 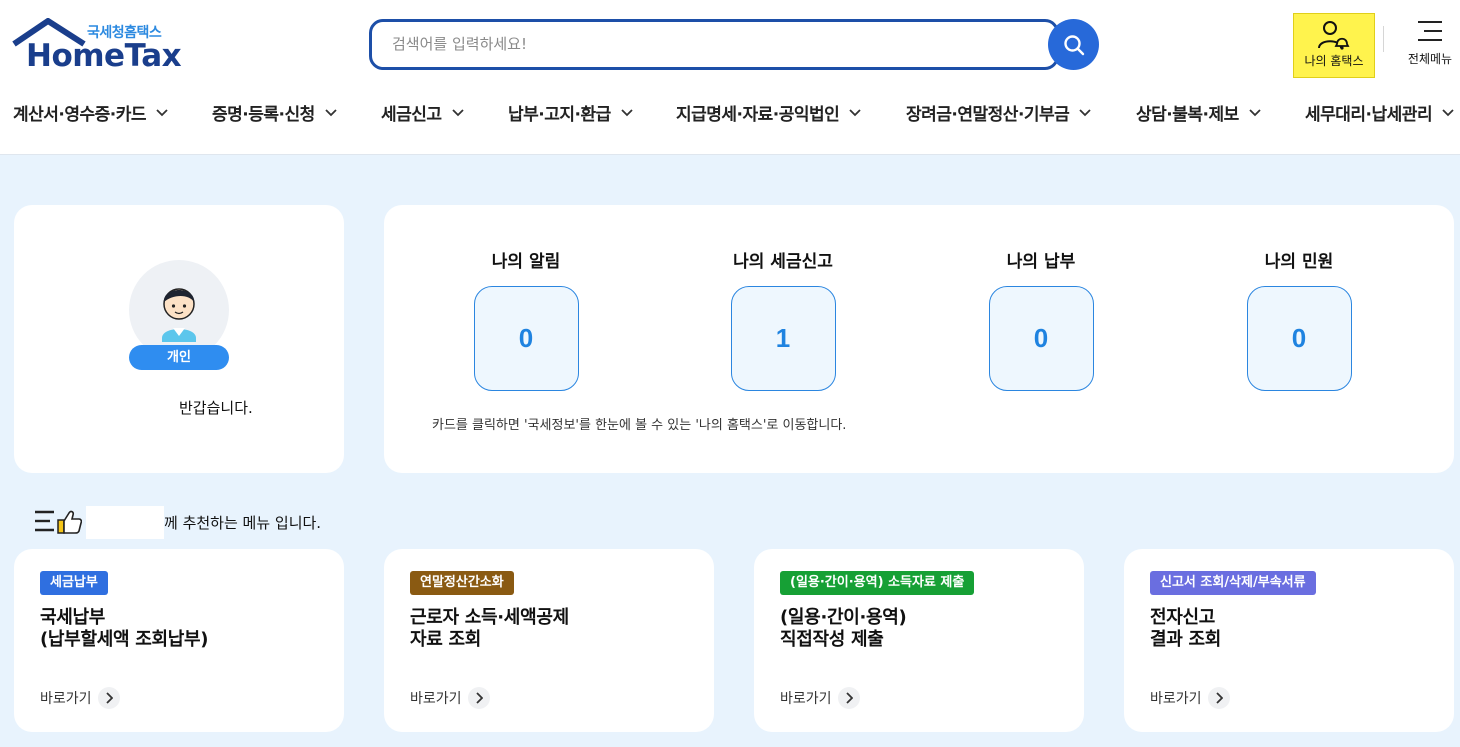 I want to click on status-title: 나의 민원, so click(x=1299, y=262).